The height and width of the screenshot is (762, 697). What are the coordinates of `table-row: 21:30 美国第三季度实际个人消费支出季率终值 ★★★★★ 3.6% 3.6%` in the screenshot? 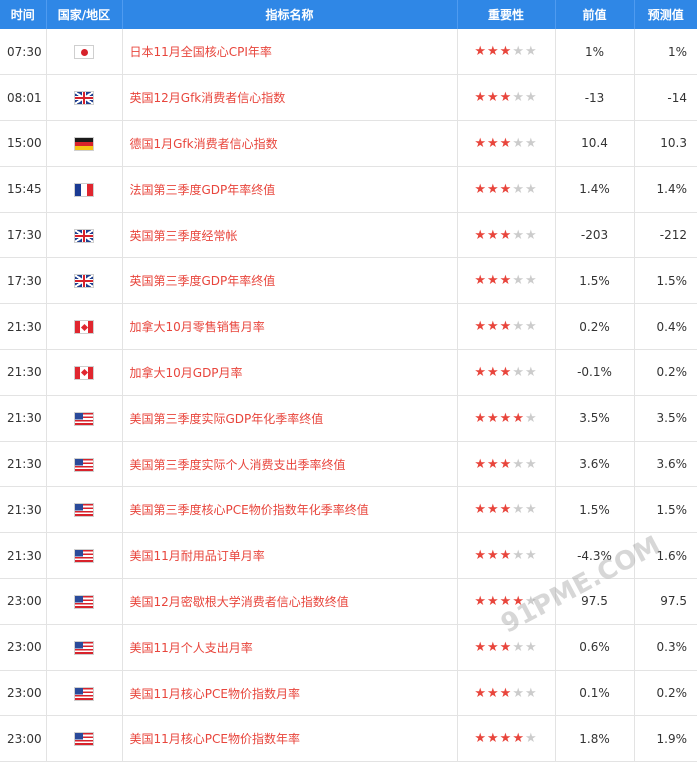 It's located at (348, 464).